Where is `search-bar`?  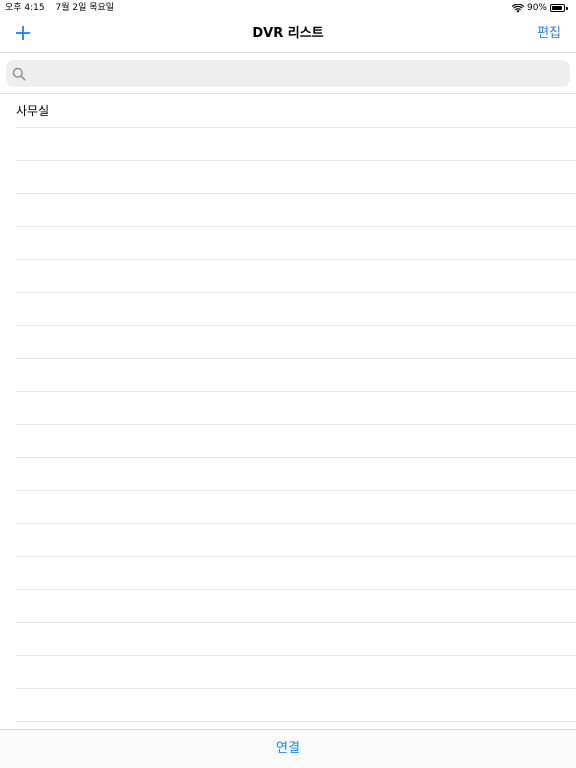 search-bar is located at coordinates (288, 74).